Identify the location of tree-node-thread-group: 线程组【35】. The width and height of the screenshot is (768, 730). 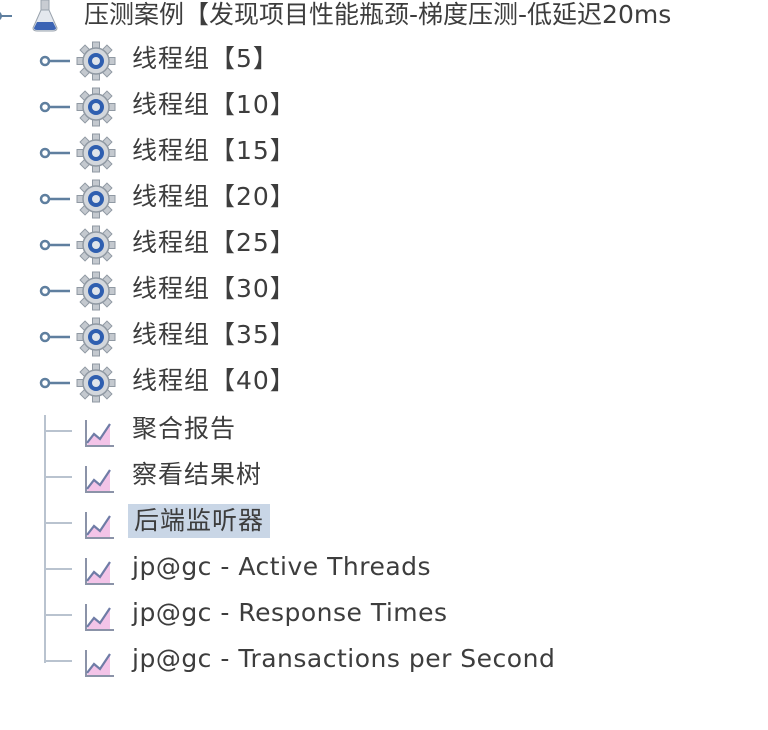
(384, 336).